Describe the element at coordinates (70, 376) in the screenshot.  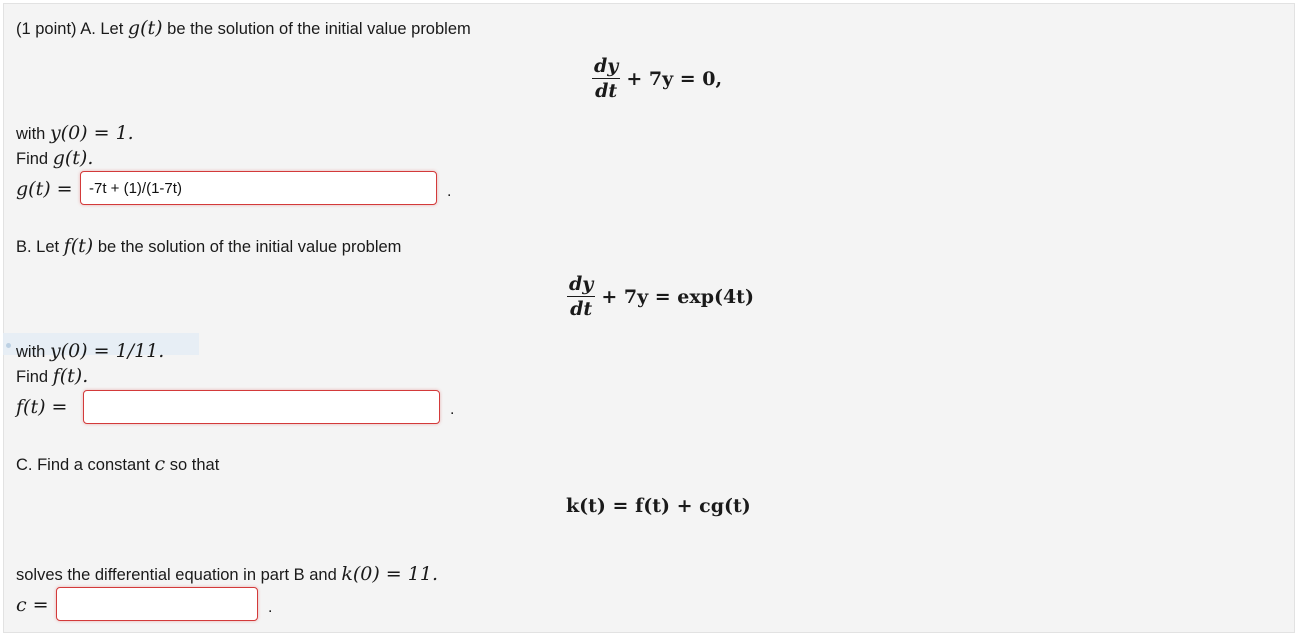
I see `part-b-find-func: f(t).` at that location.